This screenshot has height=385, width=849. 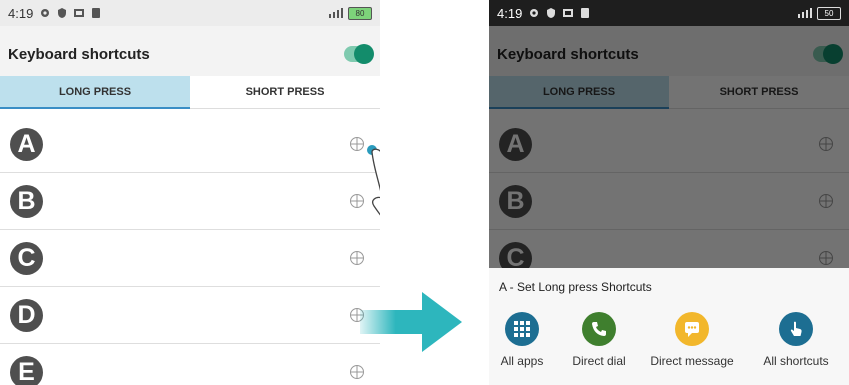 What do you see at coordinates (599, 361) in the screenshot?
I see `option-label: Direct dial` at bounding box center [599, 361].